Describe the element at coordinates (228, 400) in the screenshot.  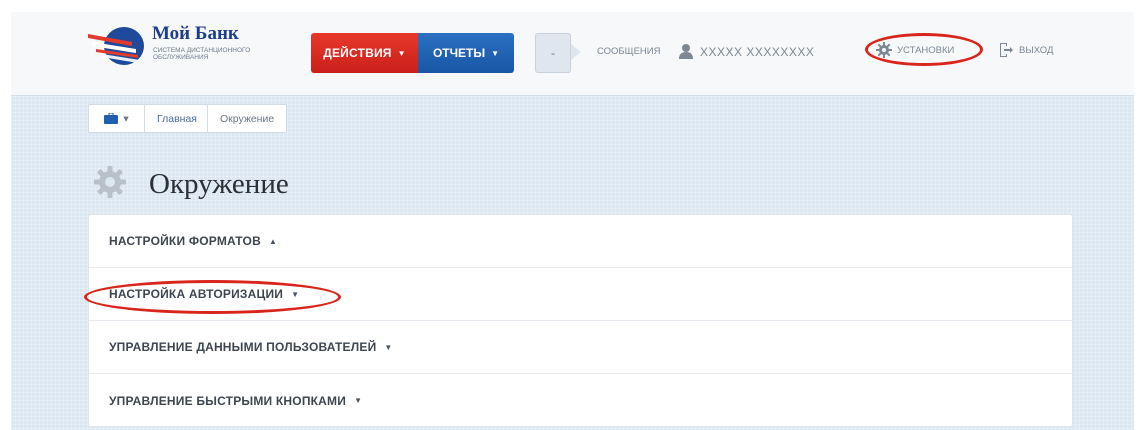
I see `section-label: УПРАВЛЕНИЕ БЫСТРЫМИ КНОПКАМИ` at that location.